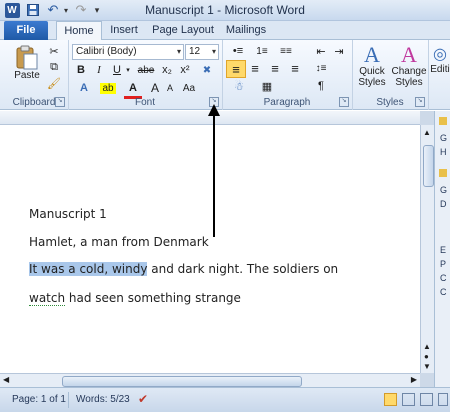 This screenshot has height=412, width=450. What do you see at coordinates (321, 68) in the screenshot?
I see `line-spacing-icon: ↕≡` at bounding box center [321, 68].